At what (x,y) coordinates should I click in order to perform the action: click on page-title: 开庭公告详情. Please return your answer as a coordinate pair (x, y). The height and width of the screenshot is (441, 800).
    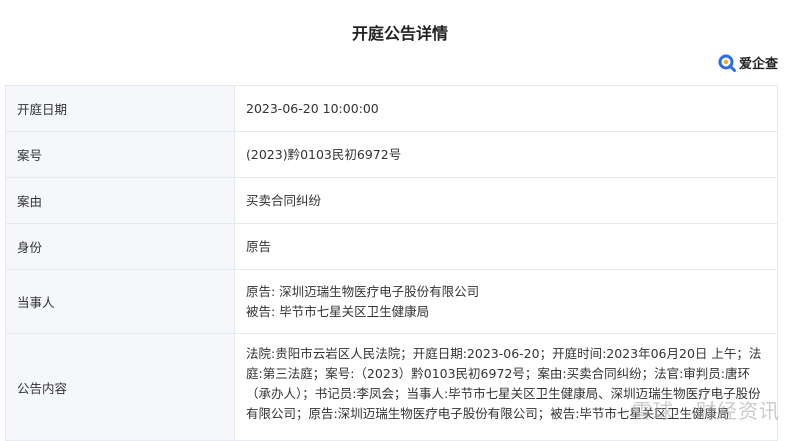
    Looking at the image, I should click on (399, 33).